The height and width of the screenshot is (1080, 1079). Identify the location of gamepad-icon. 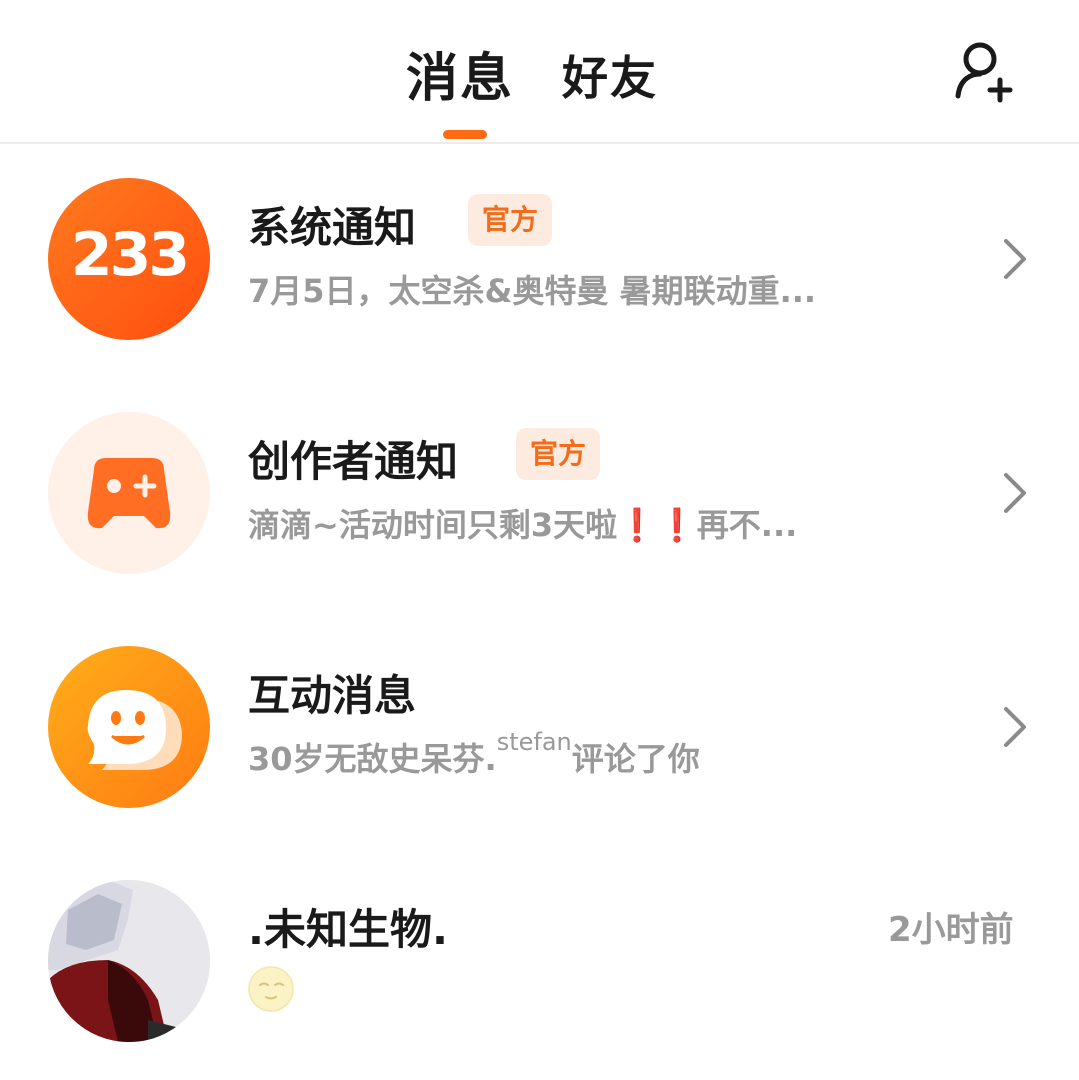
(129, 493).